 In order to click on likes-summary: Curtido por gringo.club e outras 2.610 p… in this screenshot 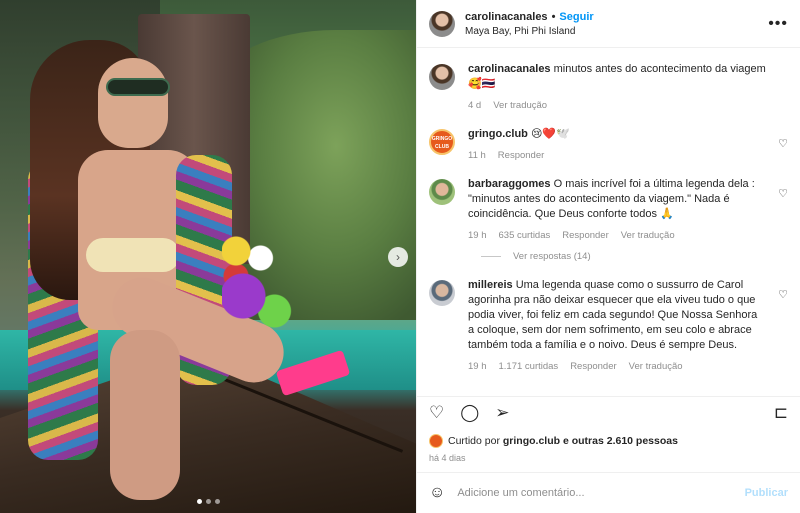, I will do `click(553, 441)`.